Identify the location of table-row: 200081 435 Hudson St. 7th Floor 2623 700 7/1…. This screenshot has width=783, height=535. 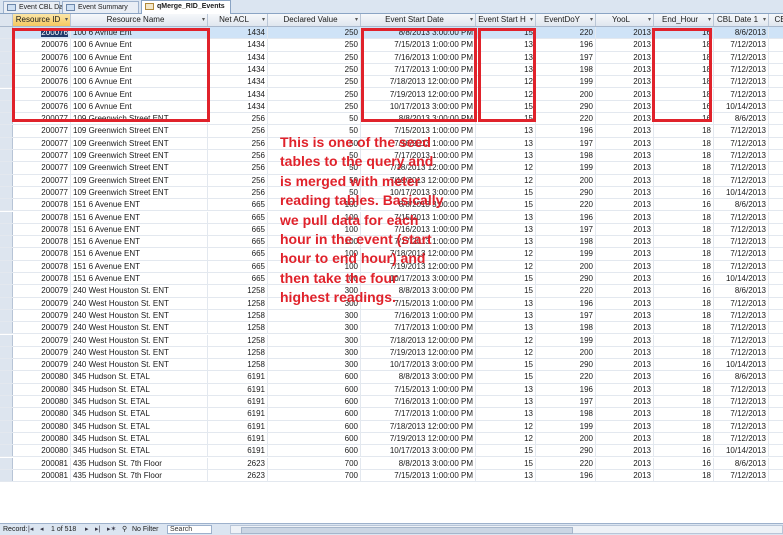
(391, 476).